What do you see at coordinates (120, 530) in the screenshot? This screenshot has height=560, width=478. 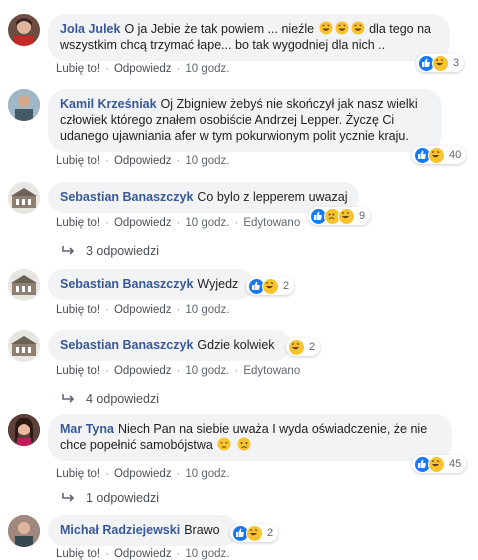 I see `comment-author: Michał Radziejewski` at bounding box center [120, 530].